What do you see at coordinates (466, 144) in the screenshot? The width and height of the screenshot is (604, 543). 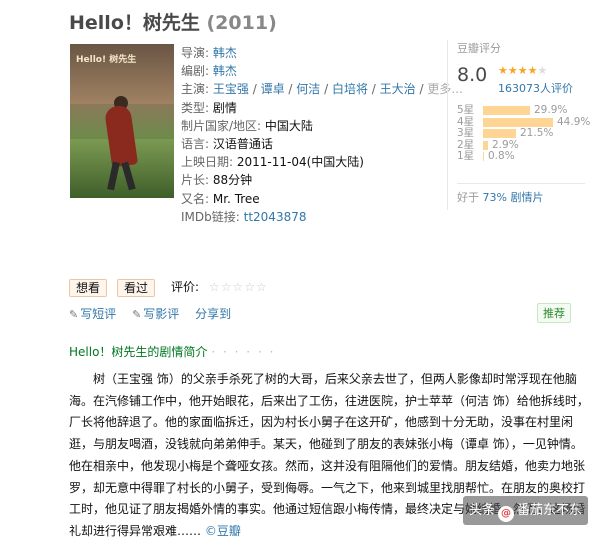 I see `distribution-star-label: 2星` at bounding box center [466, 144].